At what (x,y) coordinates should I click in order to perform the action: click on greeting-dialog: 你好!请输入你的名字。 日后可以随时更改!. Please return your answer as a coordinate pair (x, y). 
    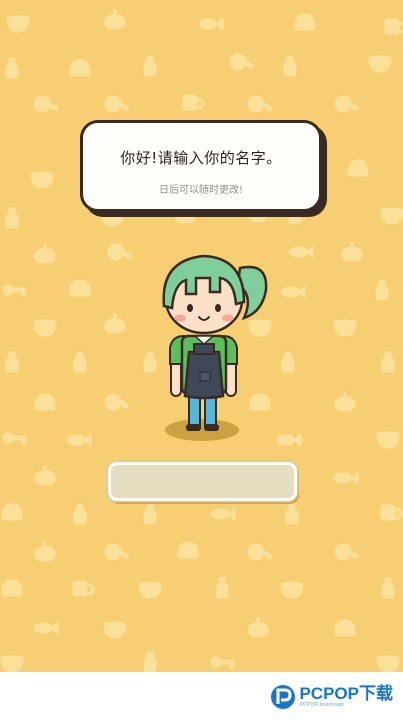
    Looking at the image, I should click on (201, 166).